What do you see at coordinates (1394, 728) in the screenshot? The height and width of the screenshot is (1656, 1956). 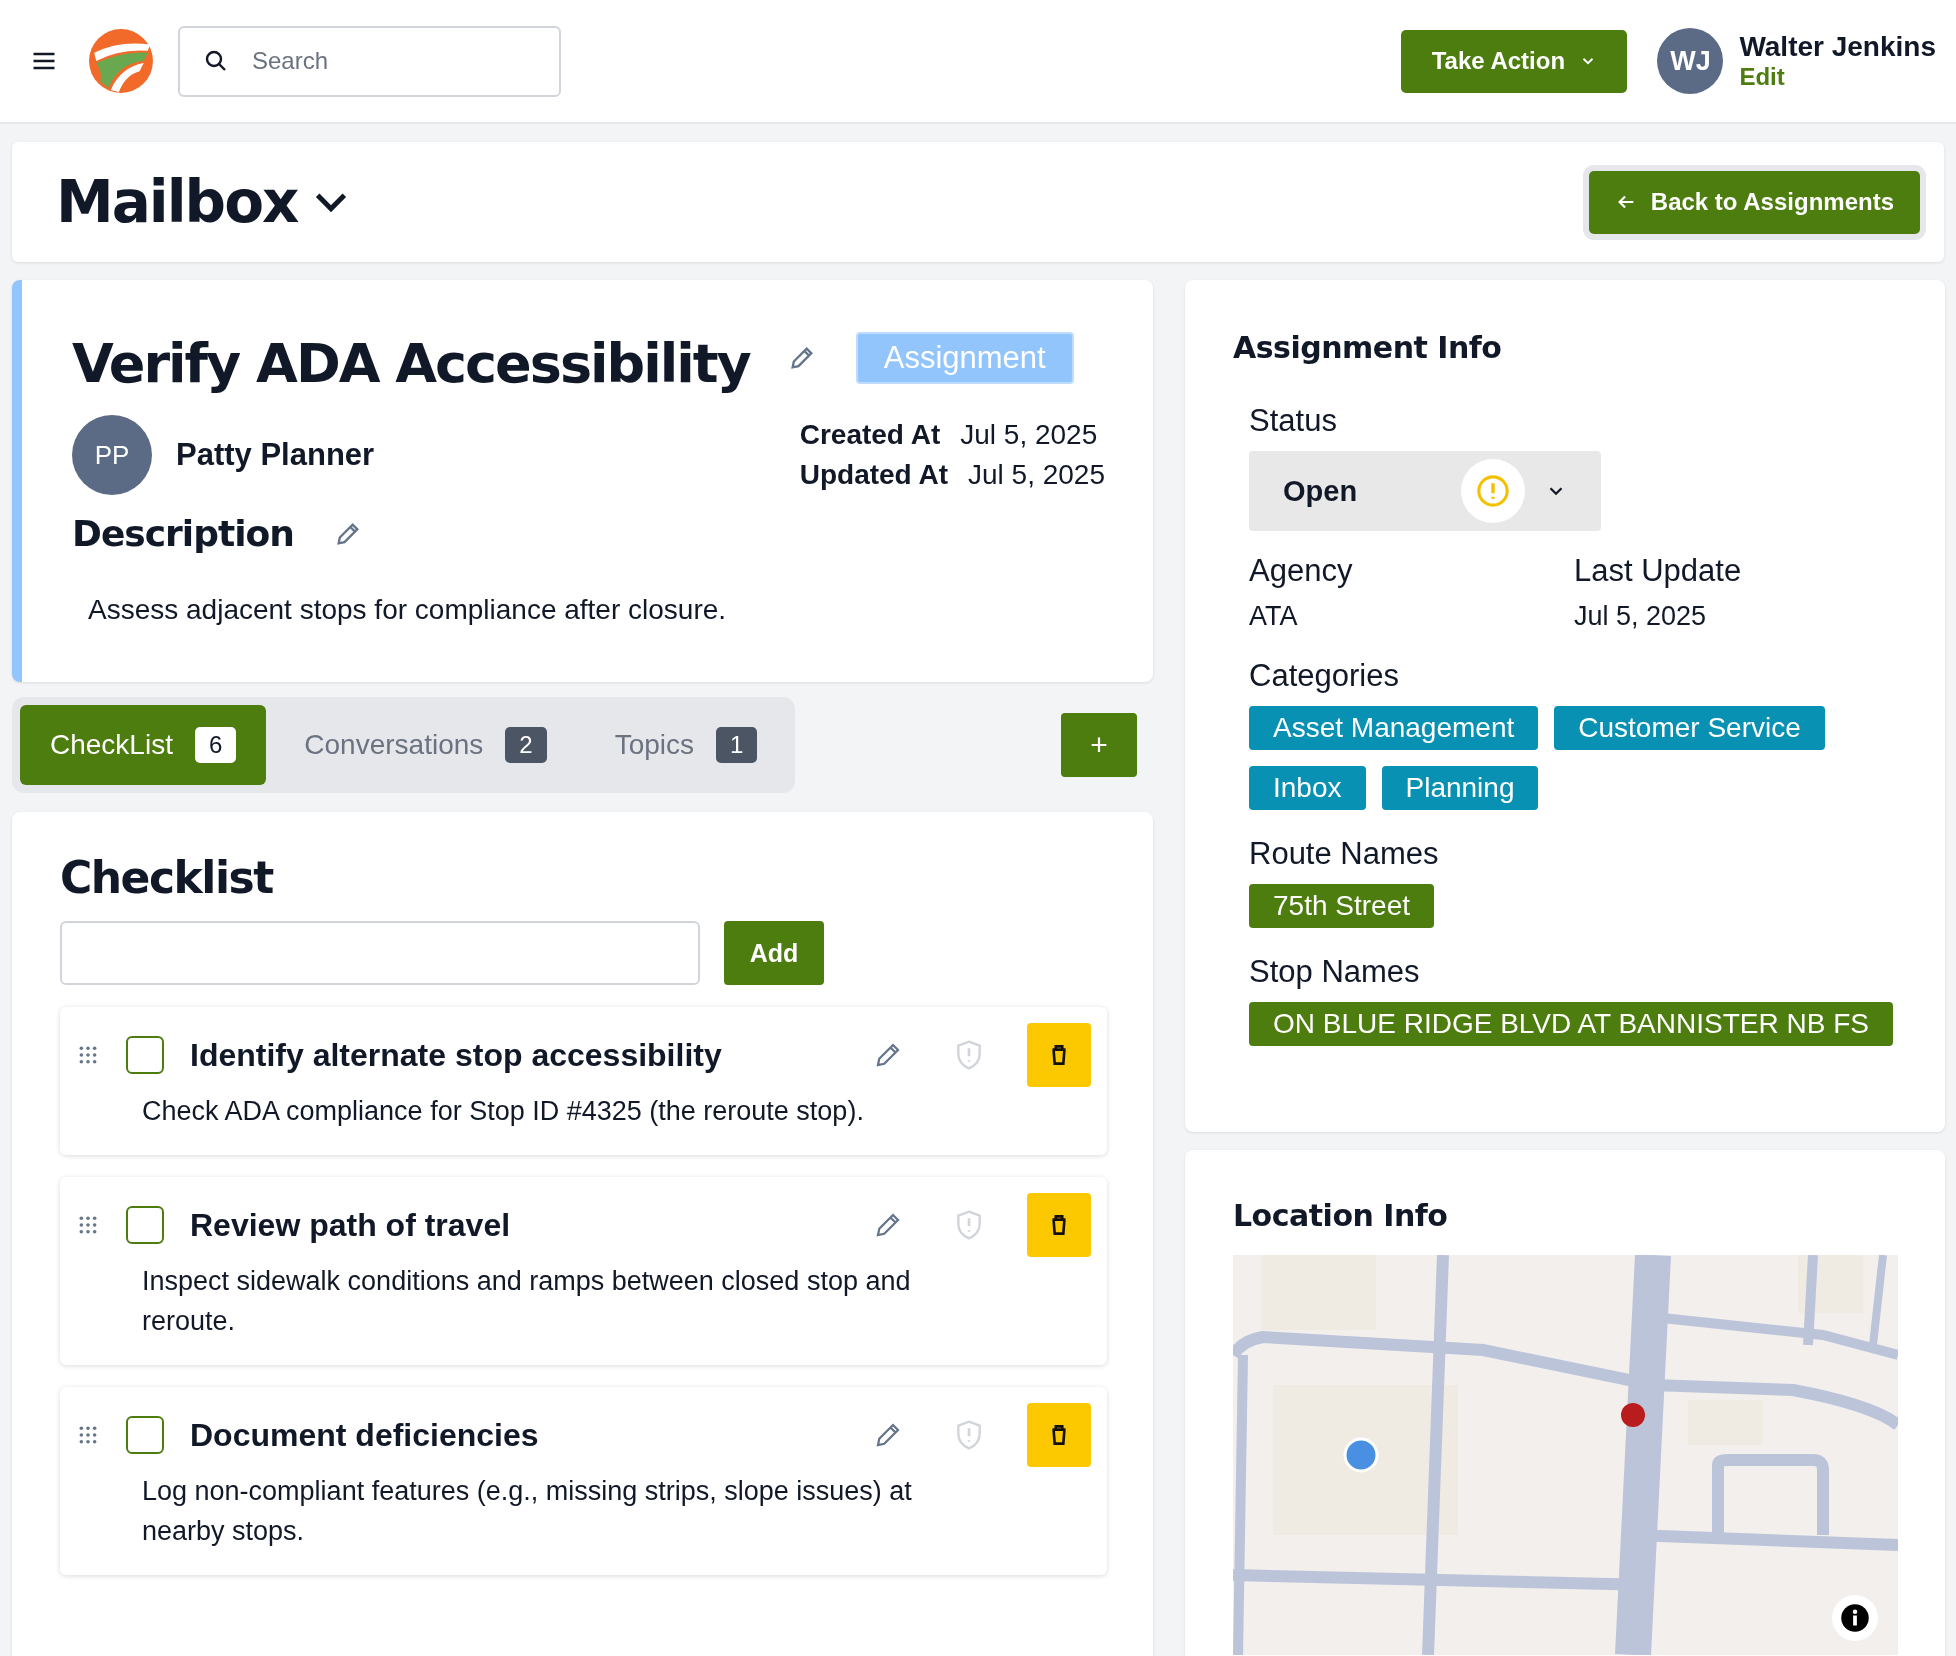 I see `tag: Asset Management` at bounding box center [1394, 728].